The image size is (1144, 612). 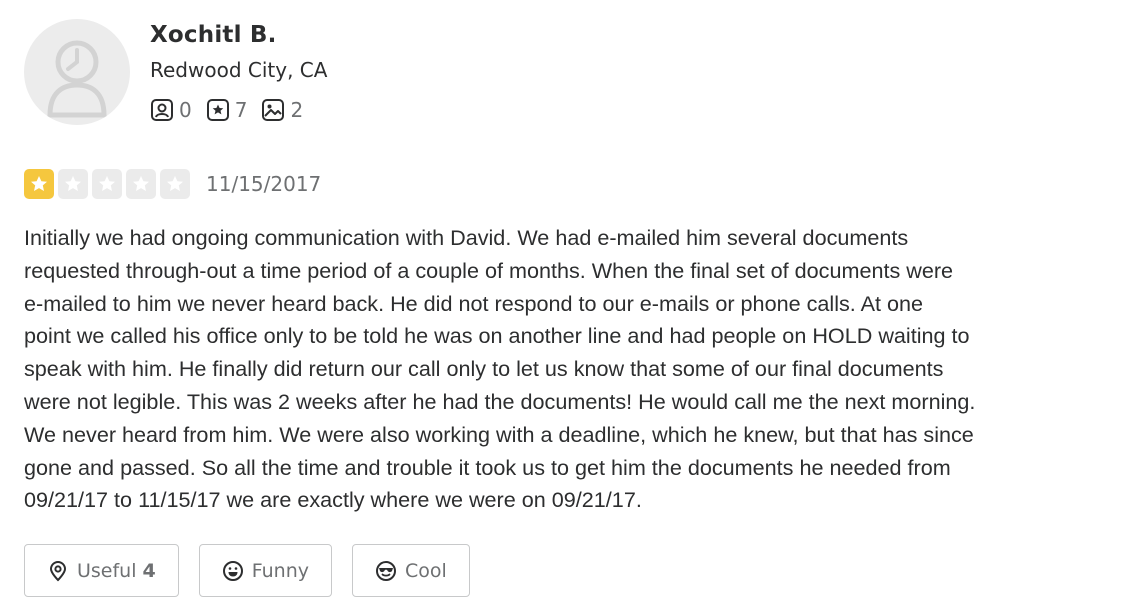 What do you see at coordinates (217, 110) in the screenshot?
I see `reviews-icon` at bounding box center [217, 110].